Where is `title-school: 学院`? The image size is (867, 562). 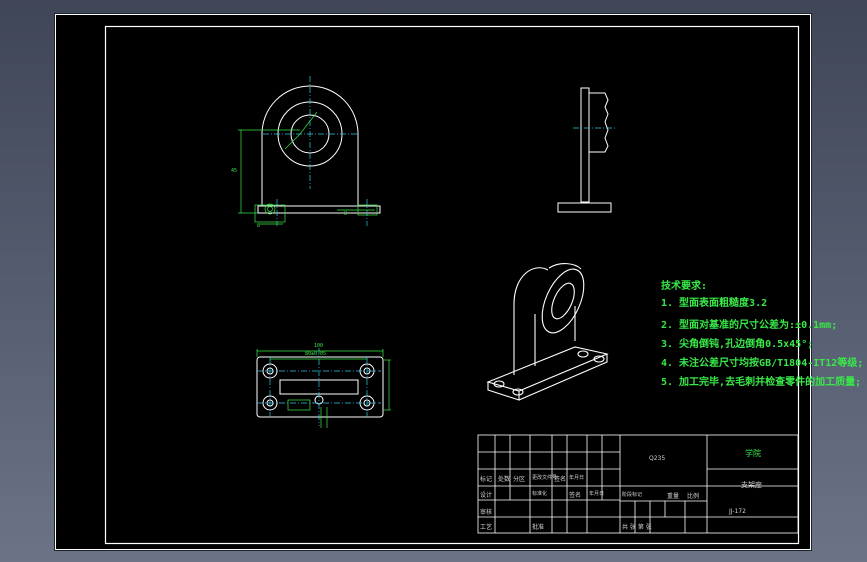
title-school: 学院 is located at coordinates (753, 453).